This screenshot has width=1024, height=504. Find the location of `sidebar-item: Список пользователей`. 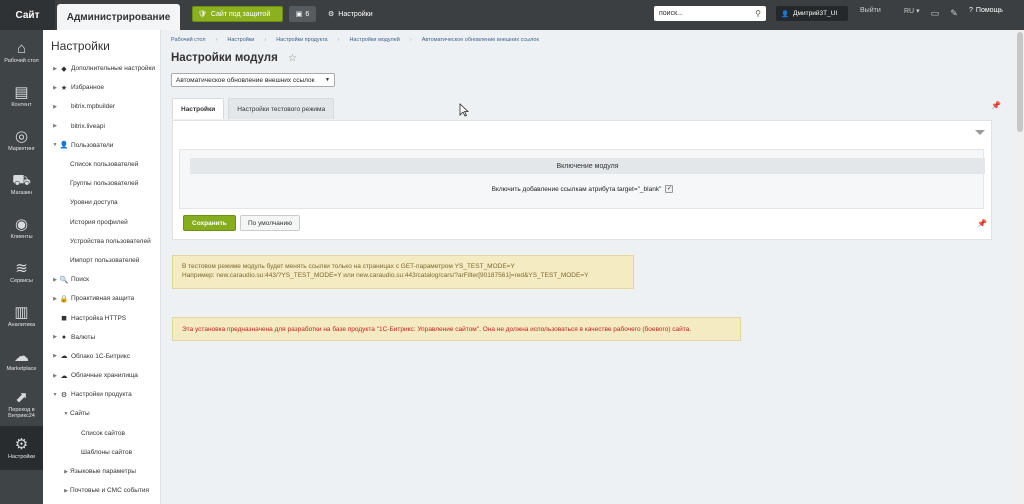

sidebar-item: Список пользователей is located at coordinates (101, 164).